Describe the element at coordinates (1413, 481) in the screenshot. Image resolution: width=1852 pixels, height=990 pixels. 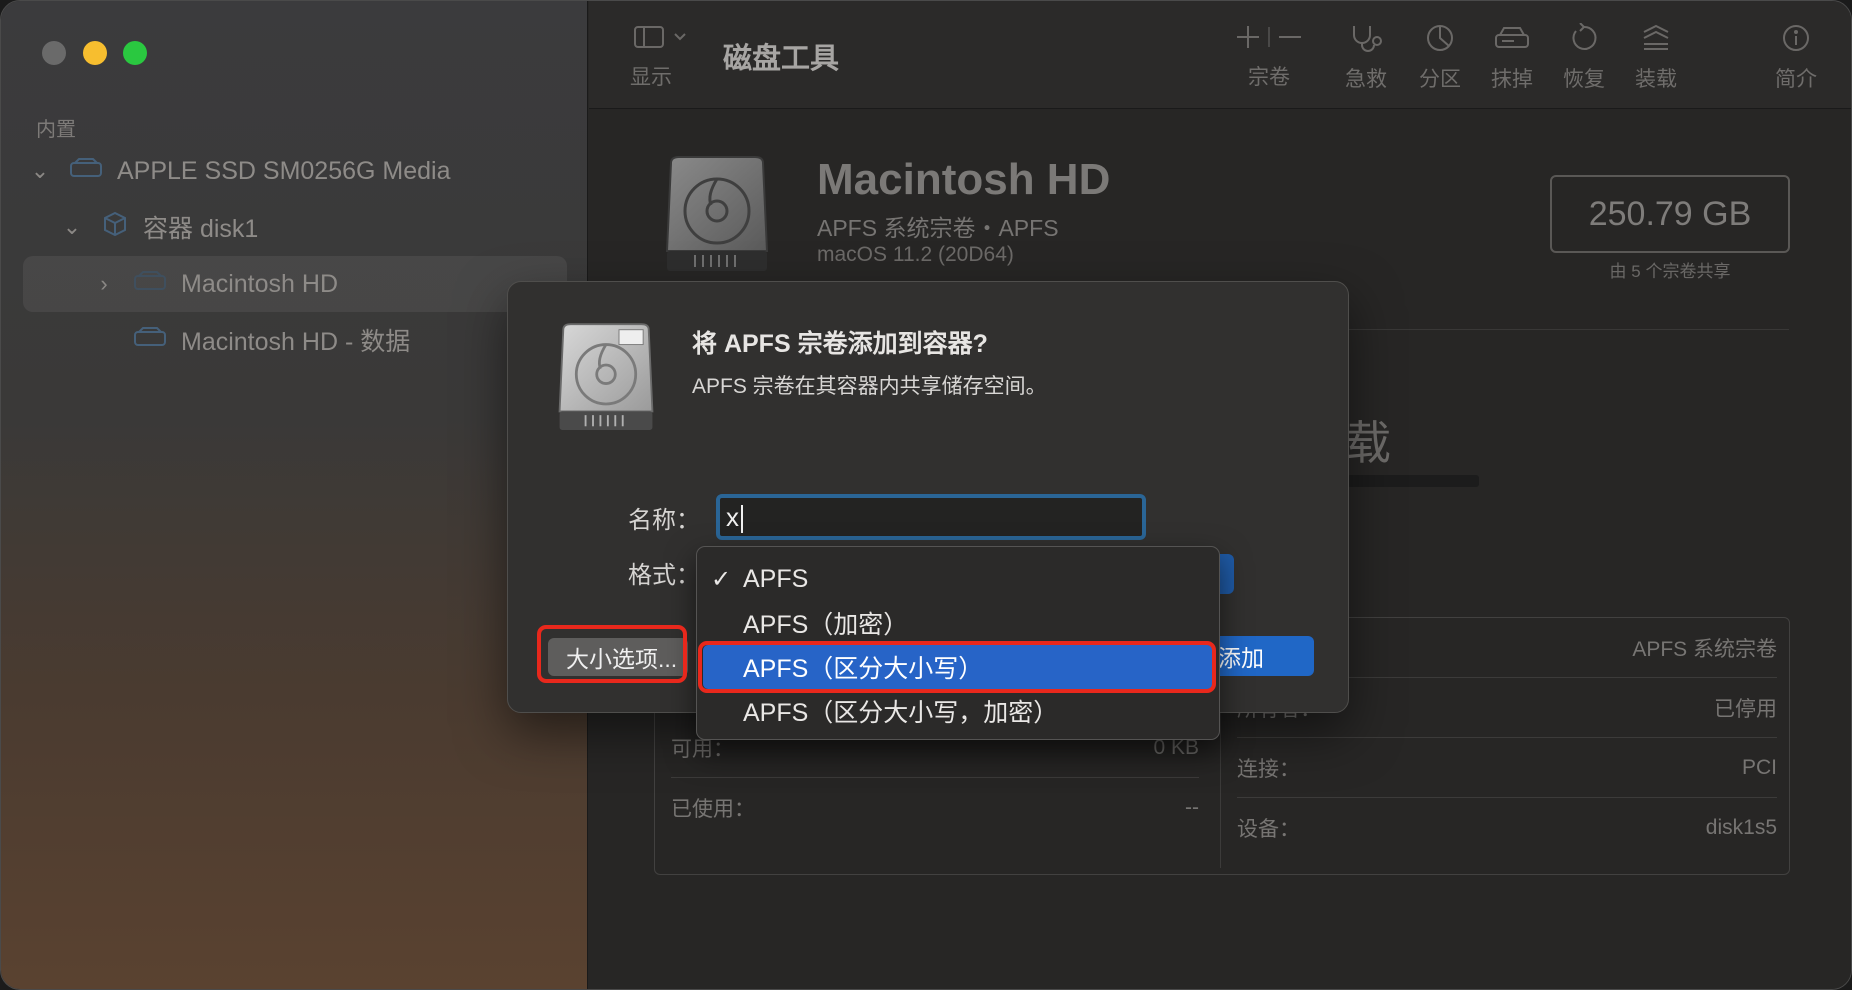
I see `usage-bar-remnant` at that location.